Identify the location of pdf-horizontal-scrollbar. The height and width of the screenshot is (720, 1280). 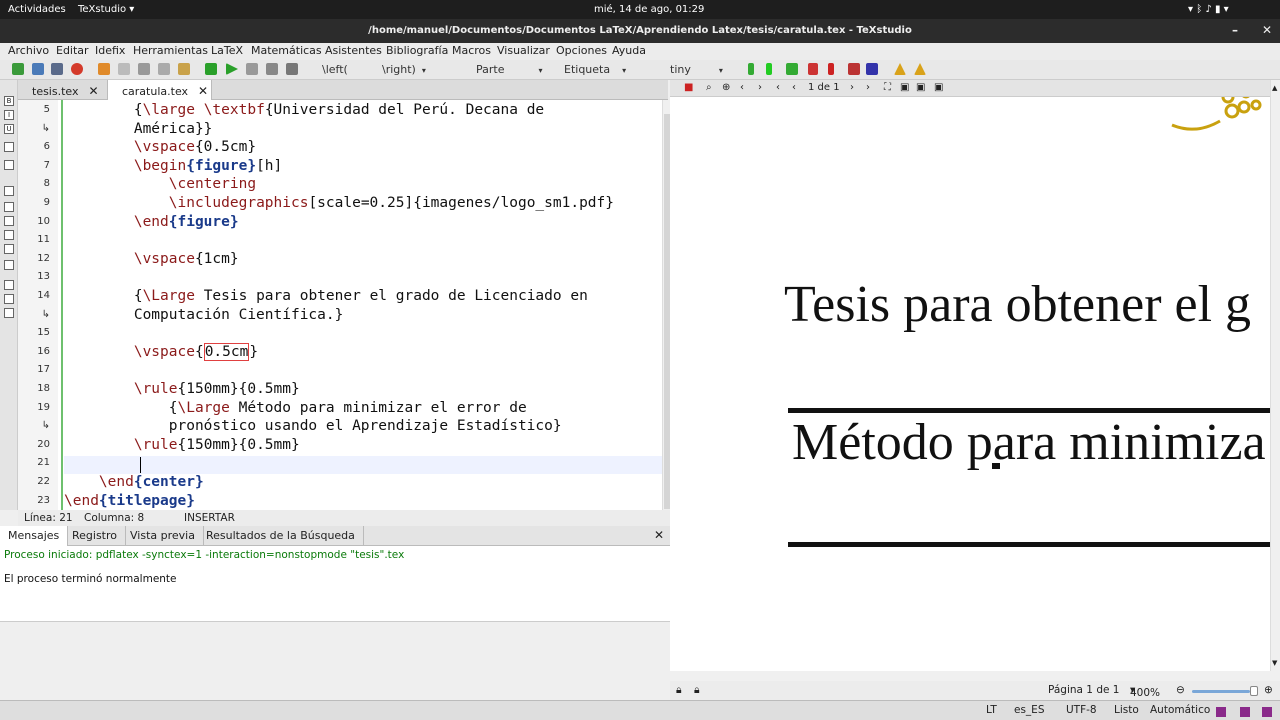
(975, 676).